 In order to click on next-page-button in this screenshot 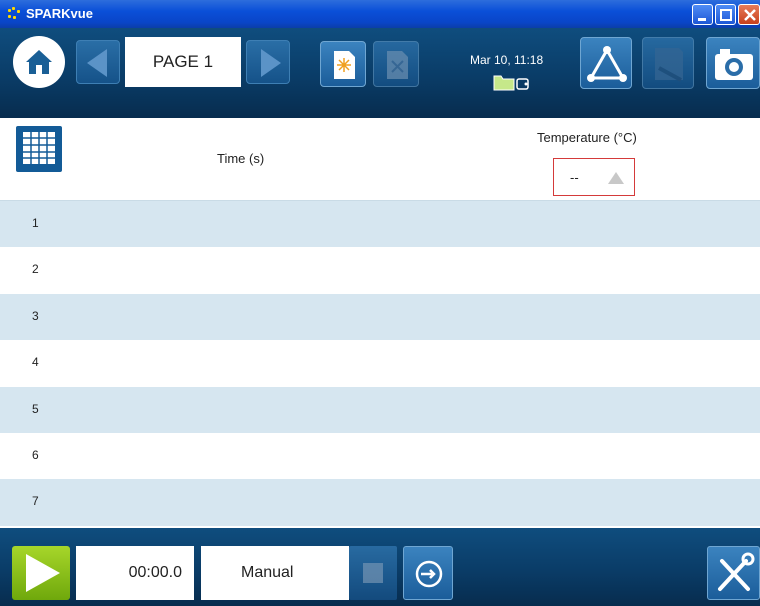, I will do `click(268, 62)`.